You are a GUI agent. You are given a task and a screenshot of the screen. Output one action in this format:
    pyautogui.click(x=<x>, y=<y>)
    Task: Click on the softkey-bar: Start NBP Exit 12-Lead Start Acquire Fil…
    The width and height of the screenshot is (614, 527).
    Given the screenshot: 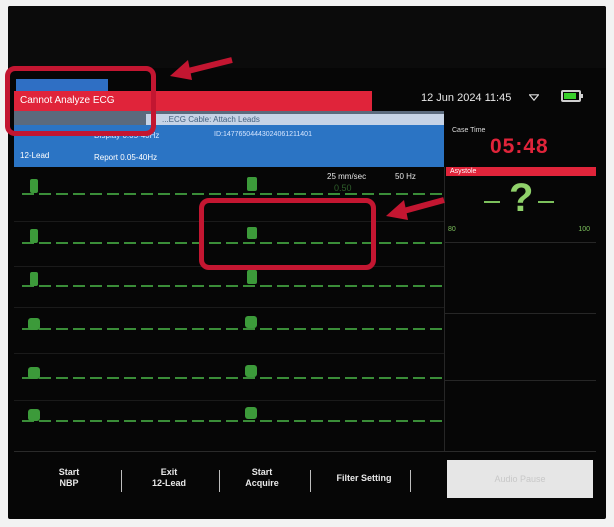 What is the action you would take?
    pyautogui.click(x=305, y=477)
    